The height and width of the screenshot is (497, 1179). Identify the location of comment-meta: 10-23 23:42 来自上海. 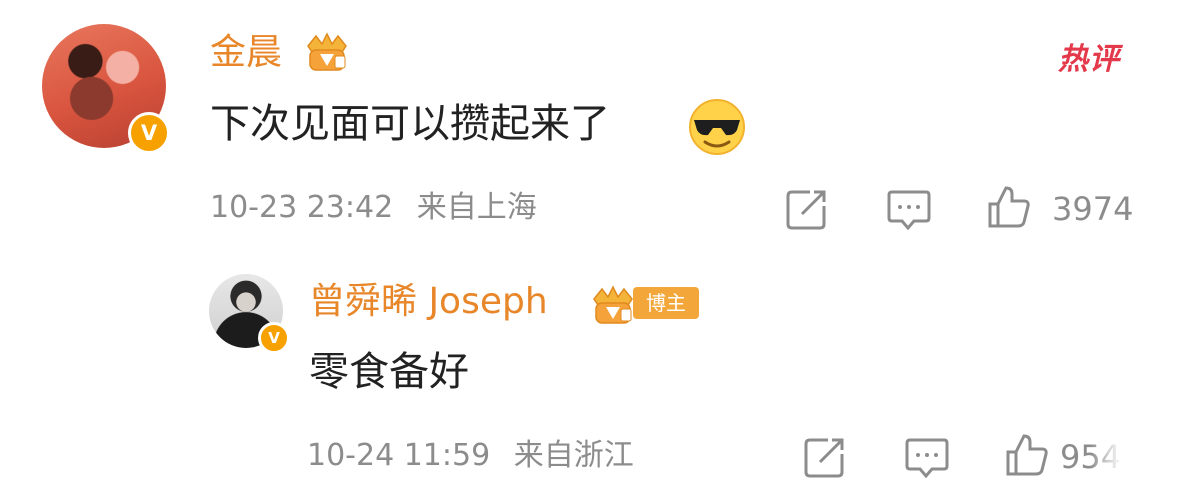
(373, 208).